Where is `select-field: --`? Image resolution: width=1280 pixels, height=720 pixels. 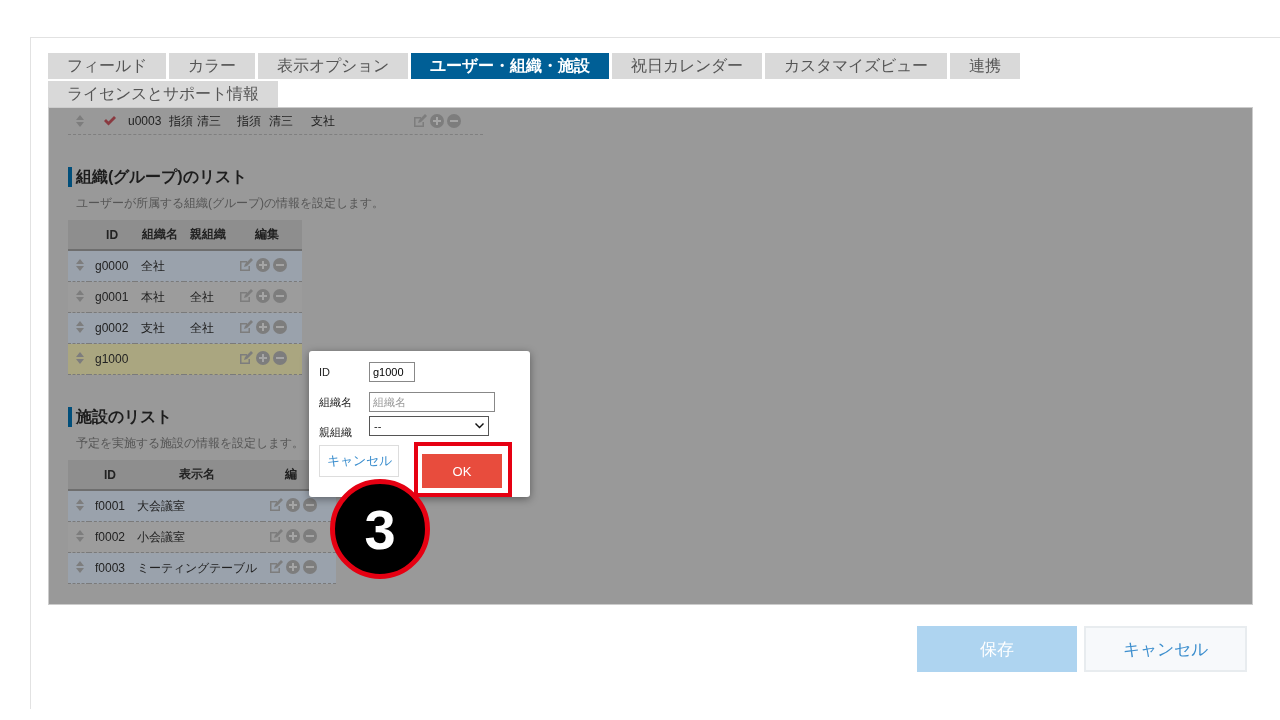 select-field: -- is located at coordinates (429, 426).